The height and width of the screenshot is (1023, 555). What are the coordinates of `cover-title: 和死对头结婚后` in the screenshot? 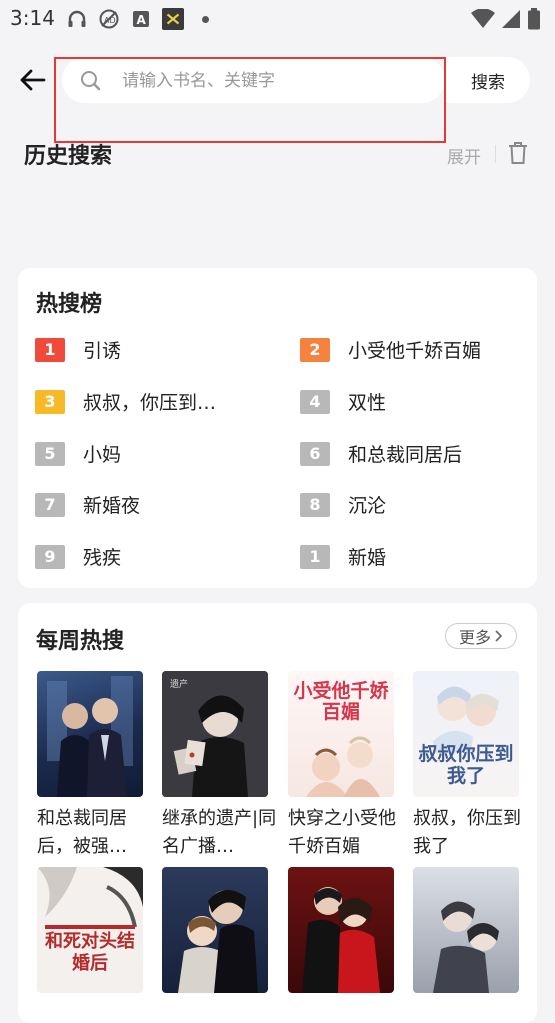 It's located at (90, 952).